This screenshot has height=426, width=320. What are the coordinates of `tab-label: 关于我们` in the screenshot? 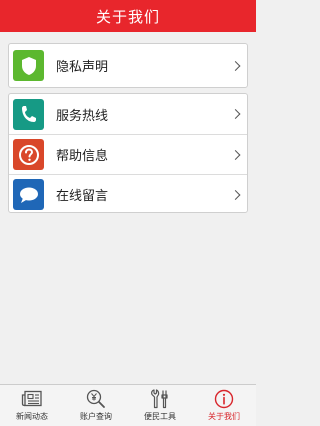 It's located at (224, 416).